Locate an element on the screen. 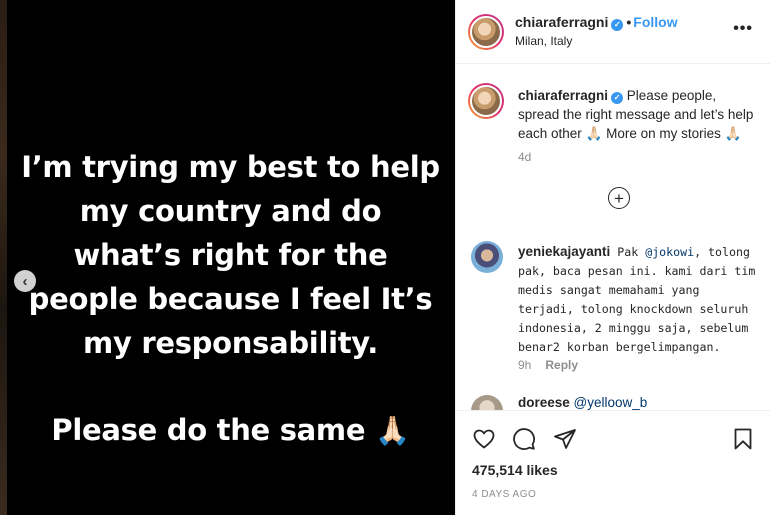 The height and width of the screenshot is (515, 770). image-text-line: what’s right for the is located at coordinates (230, 255).